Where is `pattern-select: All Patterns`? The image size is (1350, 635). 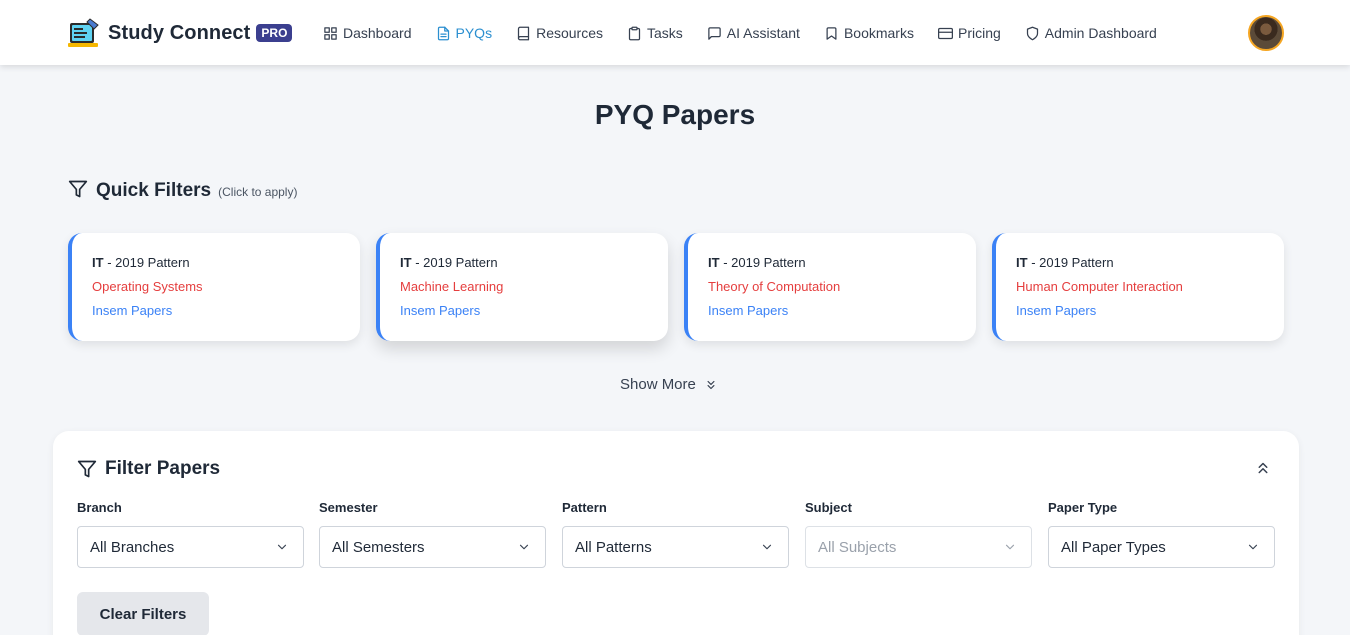 pattern-select: All Patterns is located at coordinates (675, 547).